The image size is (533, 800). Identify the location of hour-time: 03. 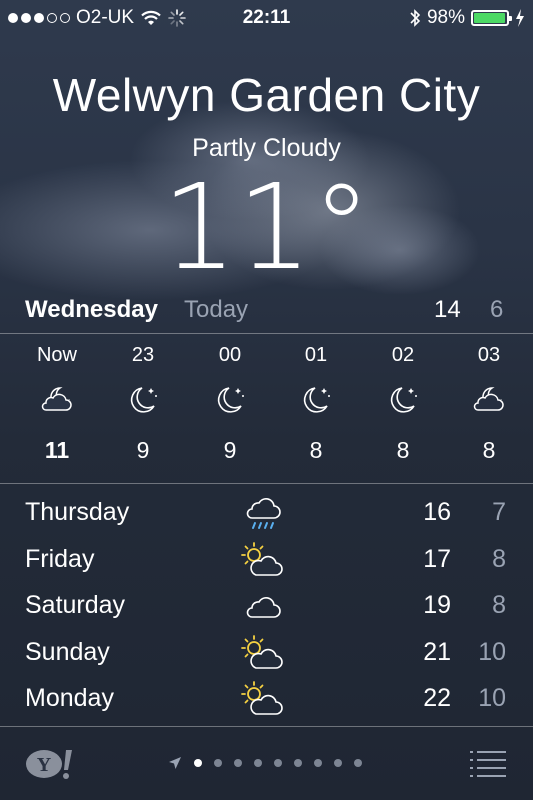
(489, 355).